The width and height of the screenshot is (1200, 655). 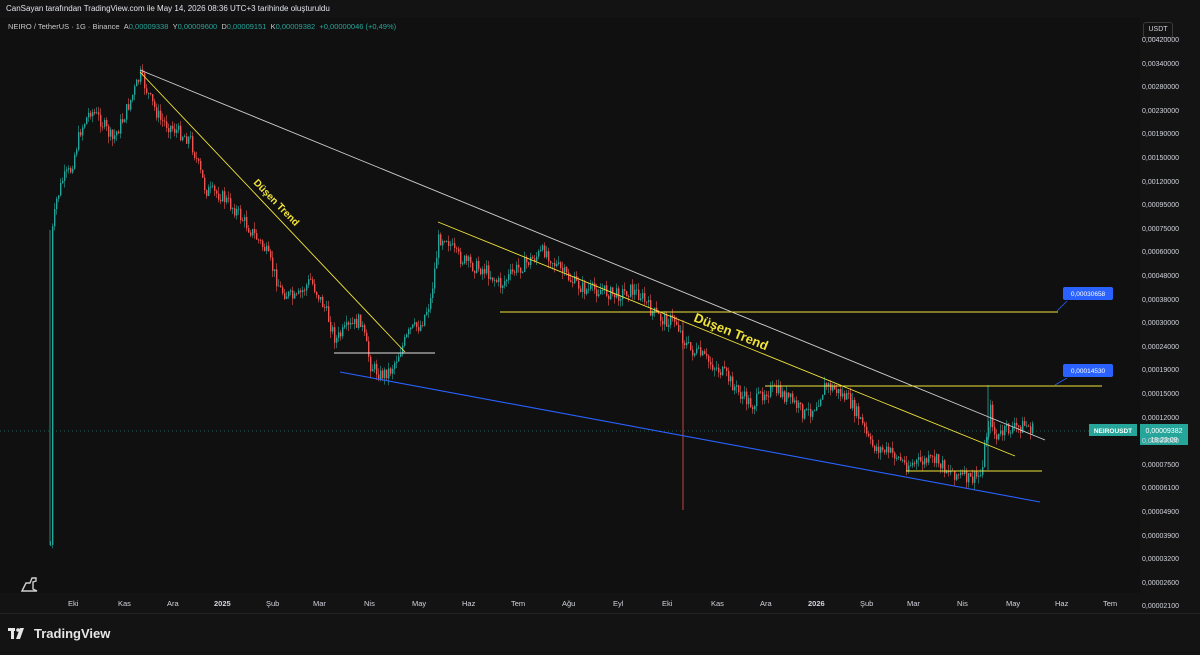 What do you see at coordinates (124, 603) in the screenshot?
I see `time-tick-label: Kas` at bounding box center [124, 603].